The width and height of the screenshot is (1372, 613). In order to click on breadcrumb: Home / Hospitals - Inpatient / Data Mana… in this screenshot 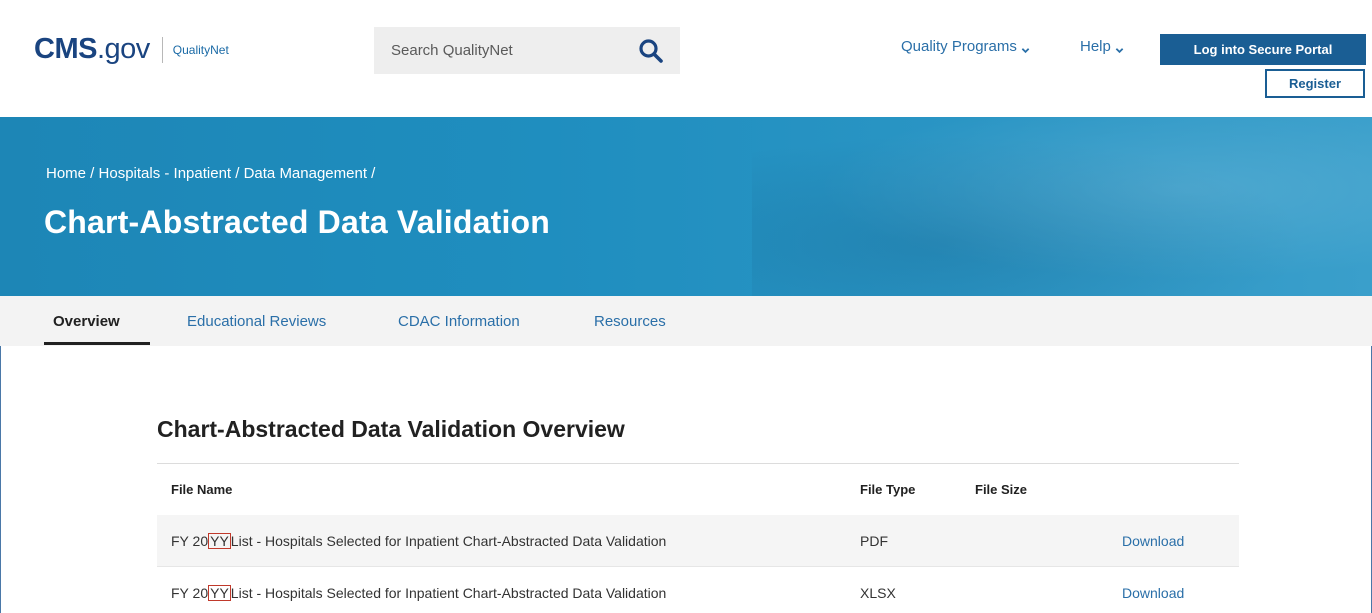, I will do `click(210, 173)`.